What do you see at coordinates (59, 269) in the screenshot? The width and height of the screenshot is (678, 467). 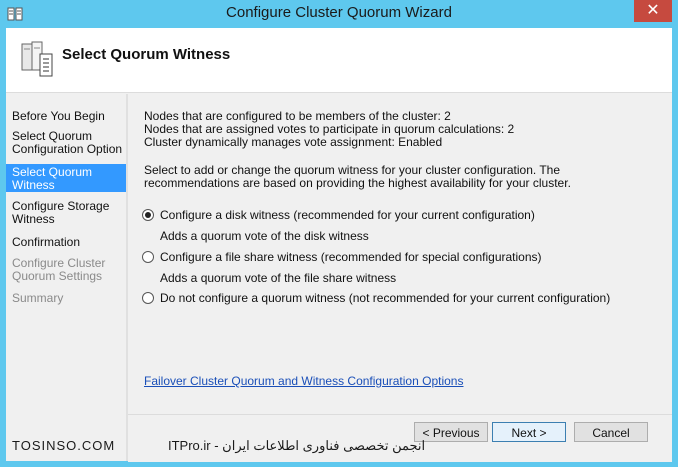 I see `nav-step-configure-cluster-quorum-settings: Configure Cluster Quorum Settings` at bounding box center [59, 269].